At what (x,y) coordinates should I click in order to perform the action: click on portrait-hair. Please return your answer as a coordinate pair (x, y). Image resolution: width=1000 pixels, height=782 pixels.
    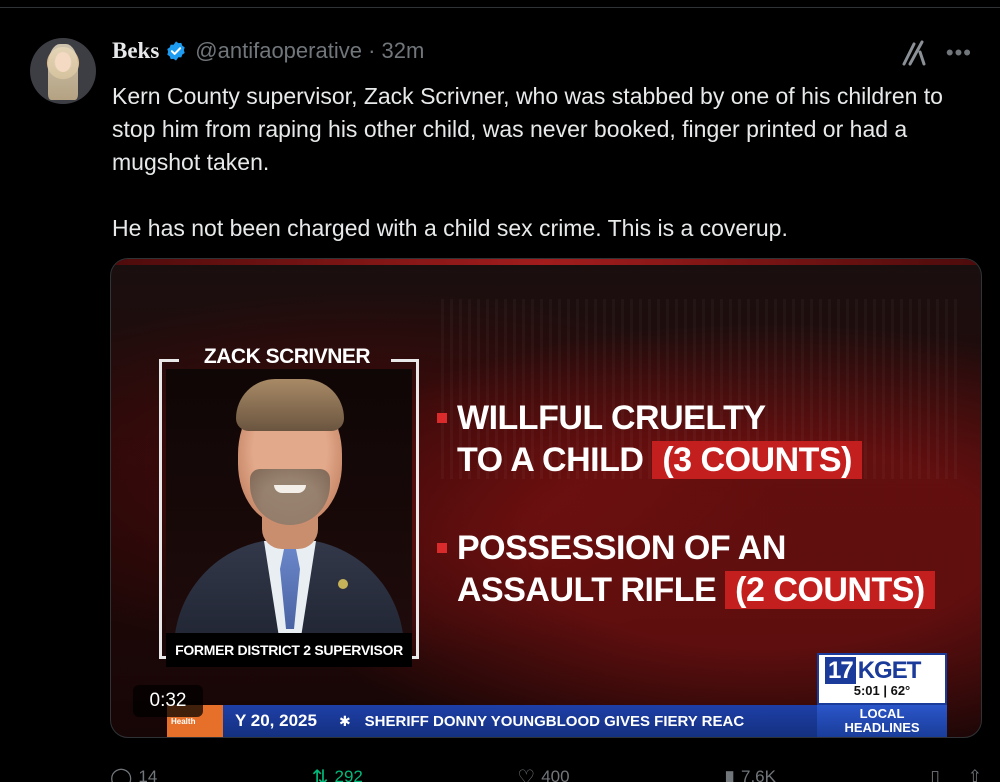
    Looking at the image, I should click on (290, 405).